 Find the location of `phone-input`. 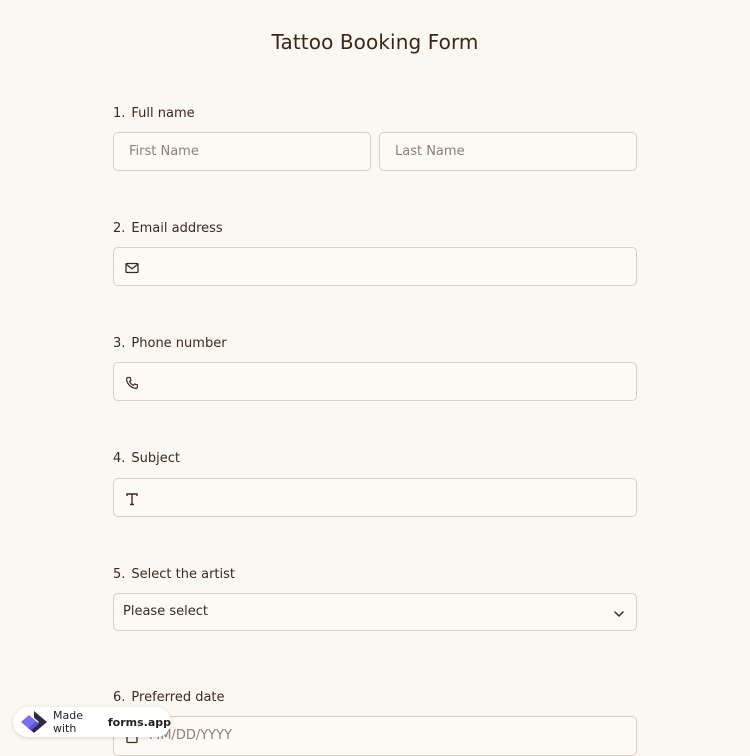

phone-input is located at coordinates (375, 381).